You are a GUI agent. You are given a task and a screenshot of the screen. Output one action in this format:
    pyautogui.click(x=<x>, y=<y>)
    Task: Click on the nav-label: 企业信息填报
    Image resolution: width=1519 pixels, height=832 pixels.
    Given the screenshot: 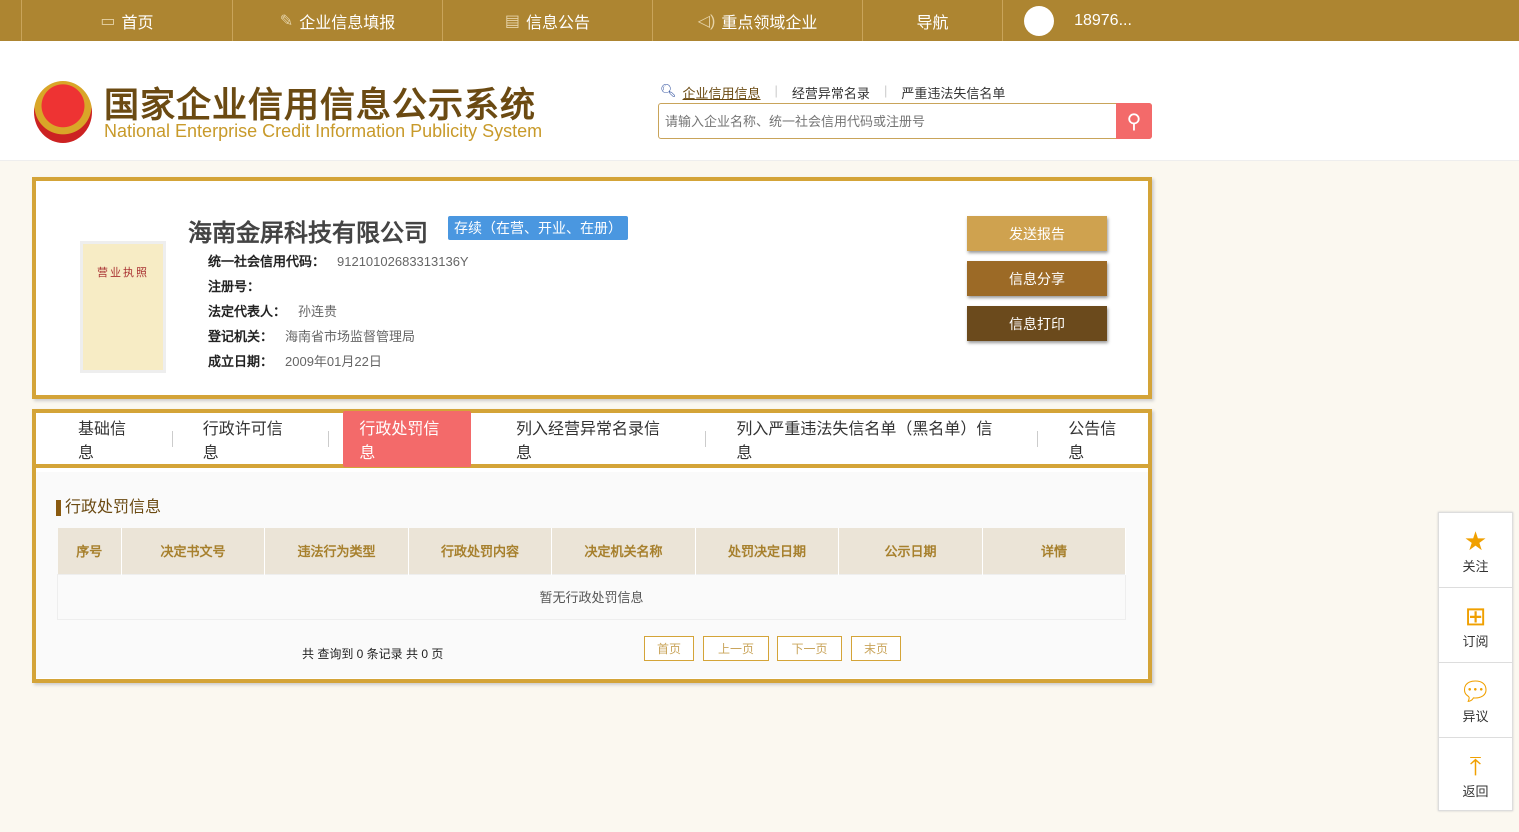 What is the action you would take?
    pyautogui.click(x=347, y=23)
    